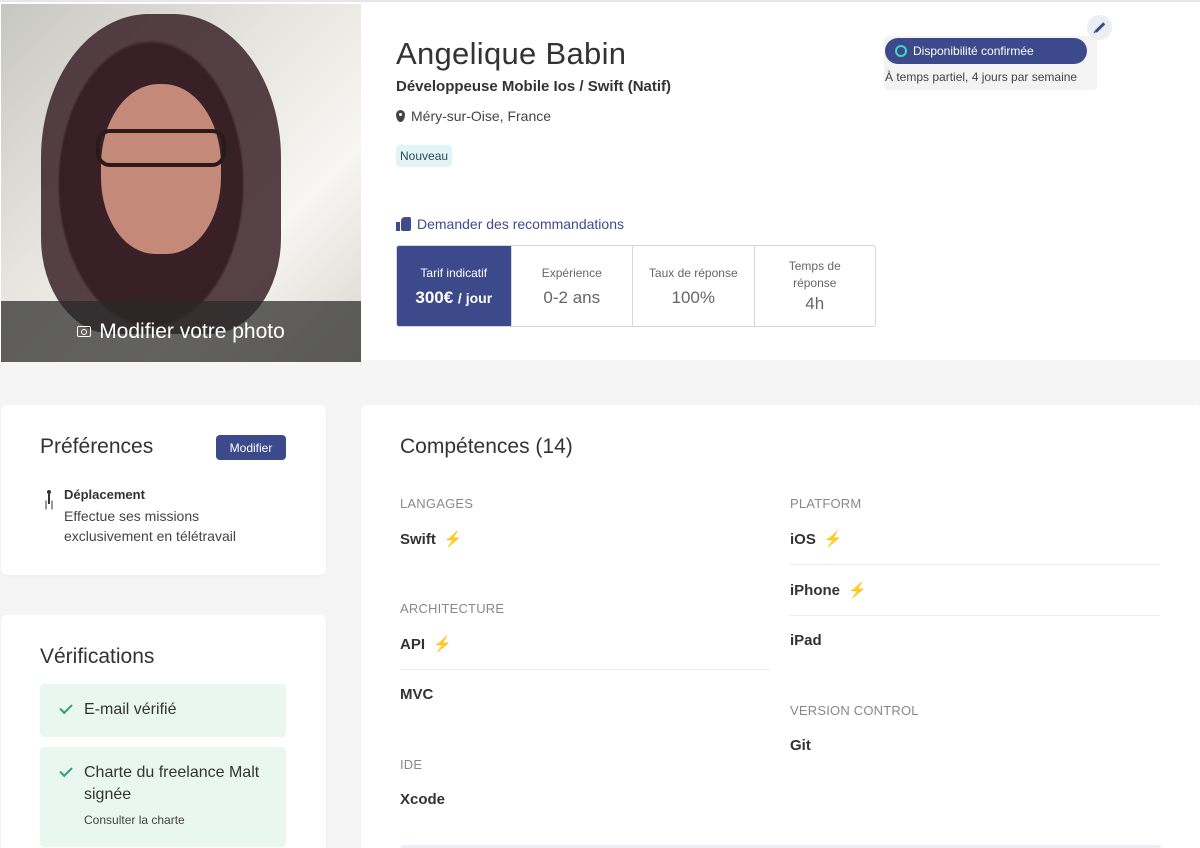 This screenshot has height=848, width=1200. What do you see at coordinates (511, 53) in the screenshot?
I see `profile-name: Angelique Babin` at bounding box center [511, 53].